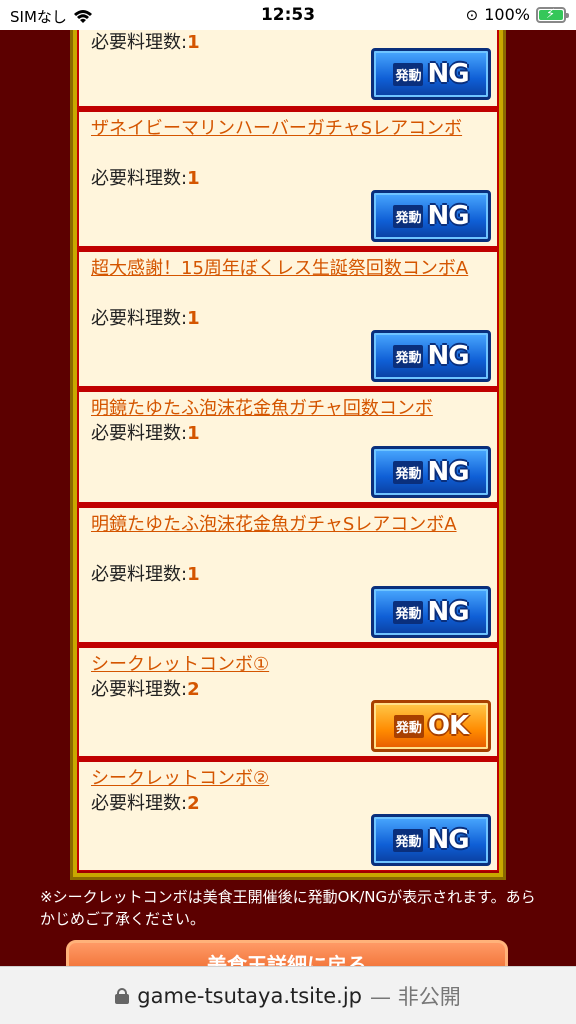  I want to click on status-label: OK, so click(448, 726).